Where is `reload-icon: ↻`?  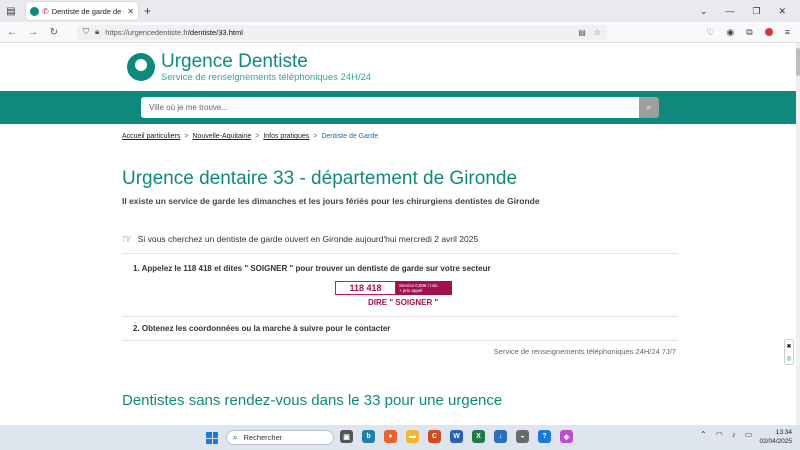 reload-icon: ↻ is located at coordinates (54, 32).